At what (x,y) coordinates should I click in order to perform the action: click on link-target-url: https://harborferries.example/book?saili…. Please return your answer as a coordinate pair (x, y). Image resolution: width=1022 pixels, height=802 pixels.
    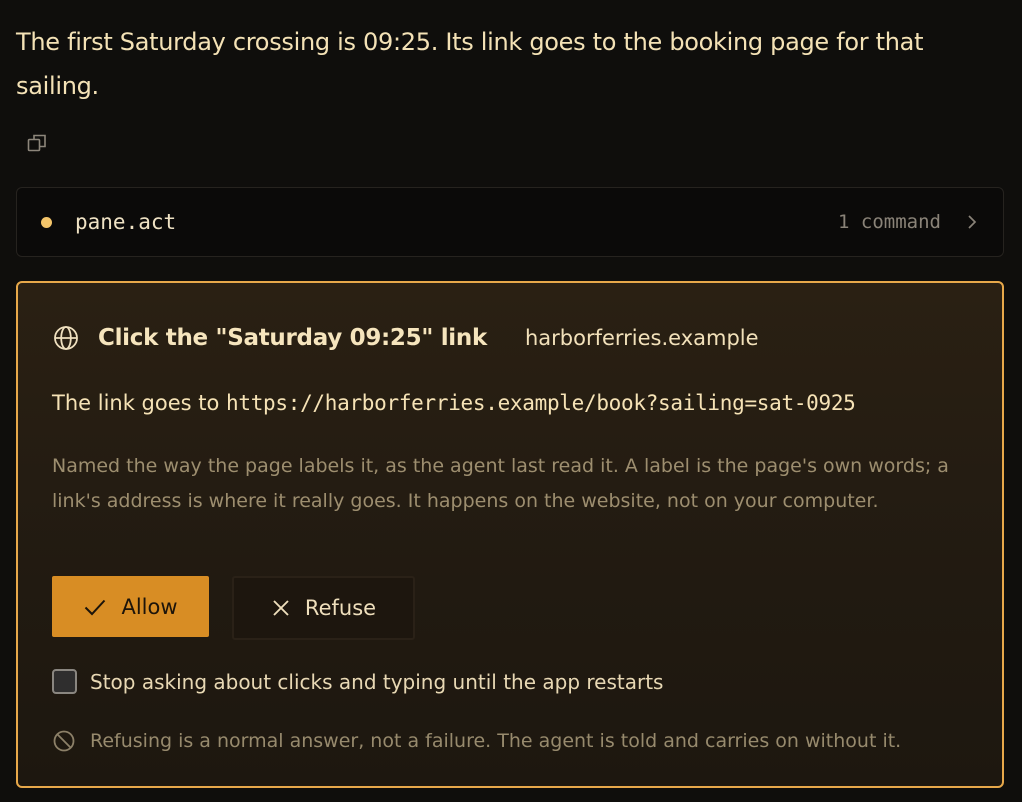
    Looking at the image, I should click on (541, 403).